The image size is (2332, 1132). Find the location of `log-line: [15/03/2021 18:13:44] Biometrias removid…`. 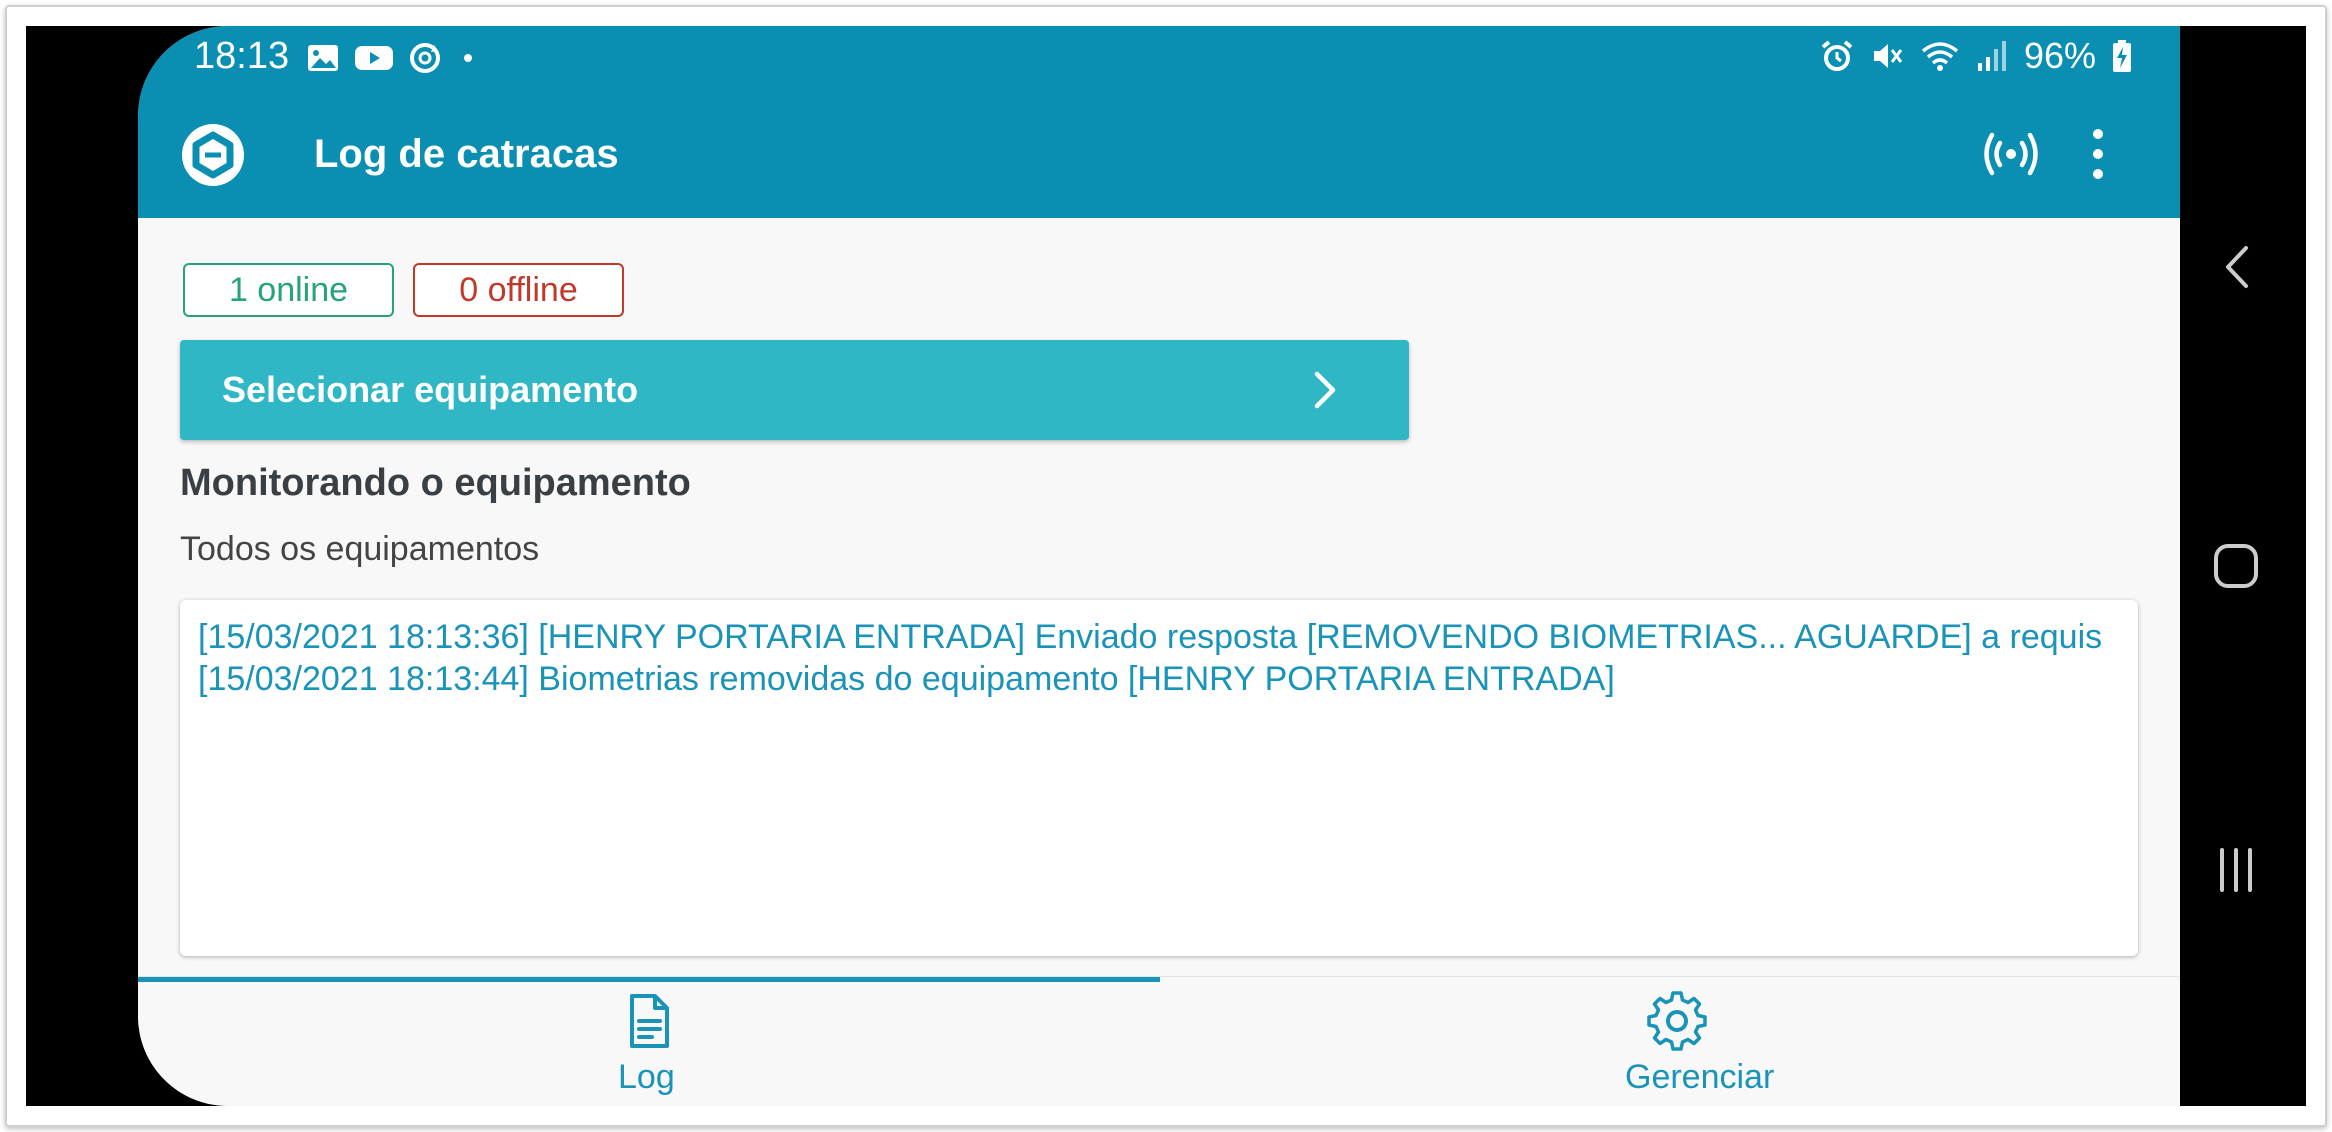

log-line: [15/03/2021 18:13:44] Biometrias removid… is located at coordinates (906, 679).